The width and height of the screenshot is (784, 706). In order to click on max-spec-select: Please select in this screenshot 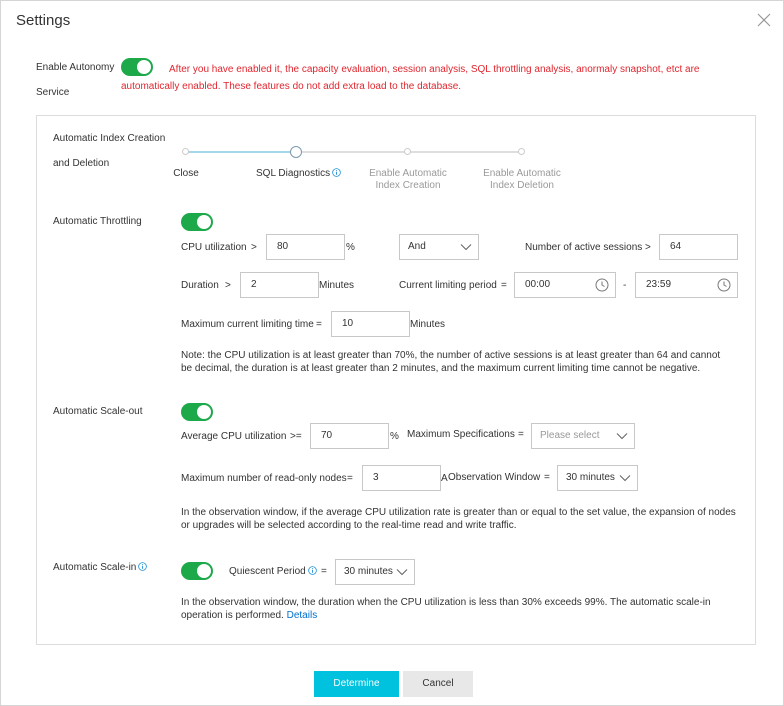, I will do `click(583, 436)`.